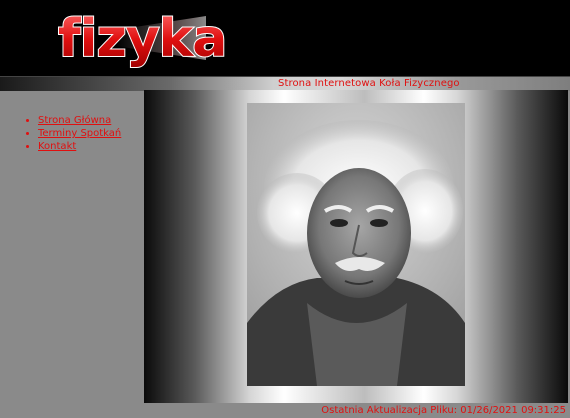 The image size is (570, 418). What do you see at coordinates (79, 146) in the screenshot?
I see `nav-item-contact: Kontakt` at bounding box center [79, 146].